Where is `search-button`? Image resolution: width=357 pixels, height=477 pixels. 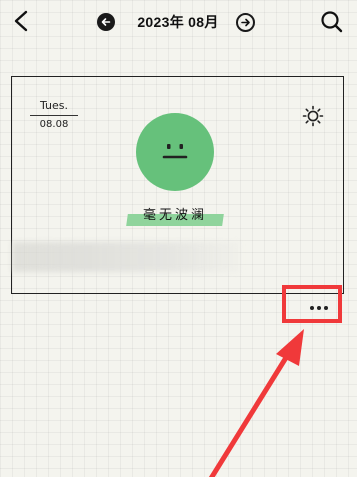
search-button is located at coordinates (332, 22).